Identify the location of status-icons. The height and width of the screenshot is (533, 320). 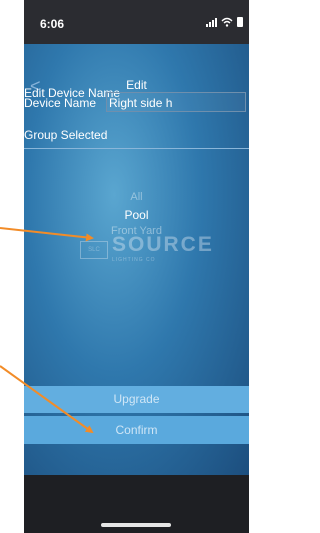
(224, 22).